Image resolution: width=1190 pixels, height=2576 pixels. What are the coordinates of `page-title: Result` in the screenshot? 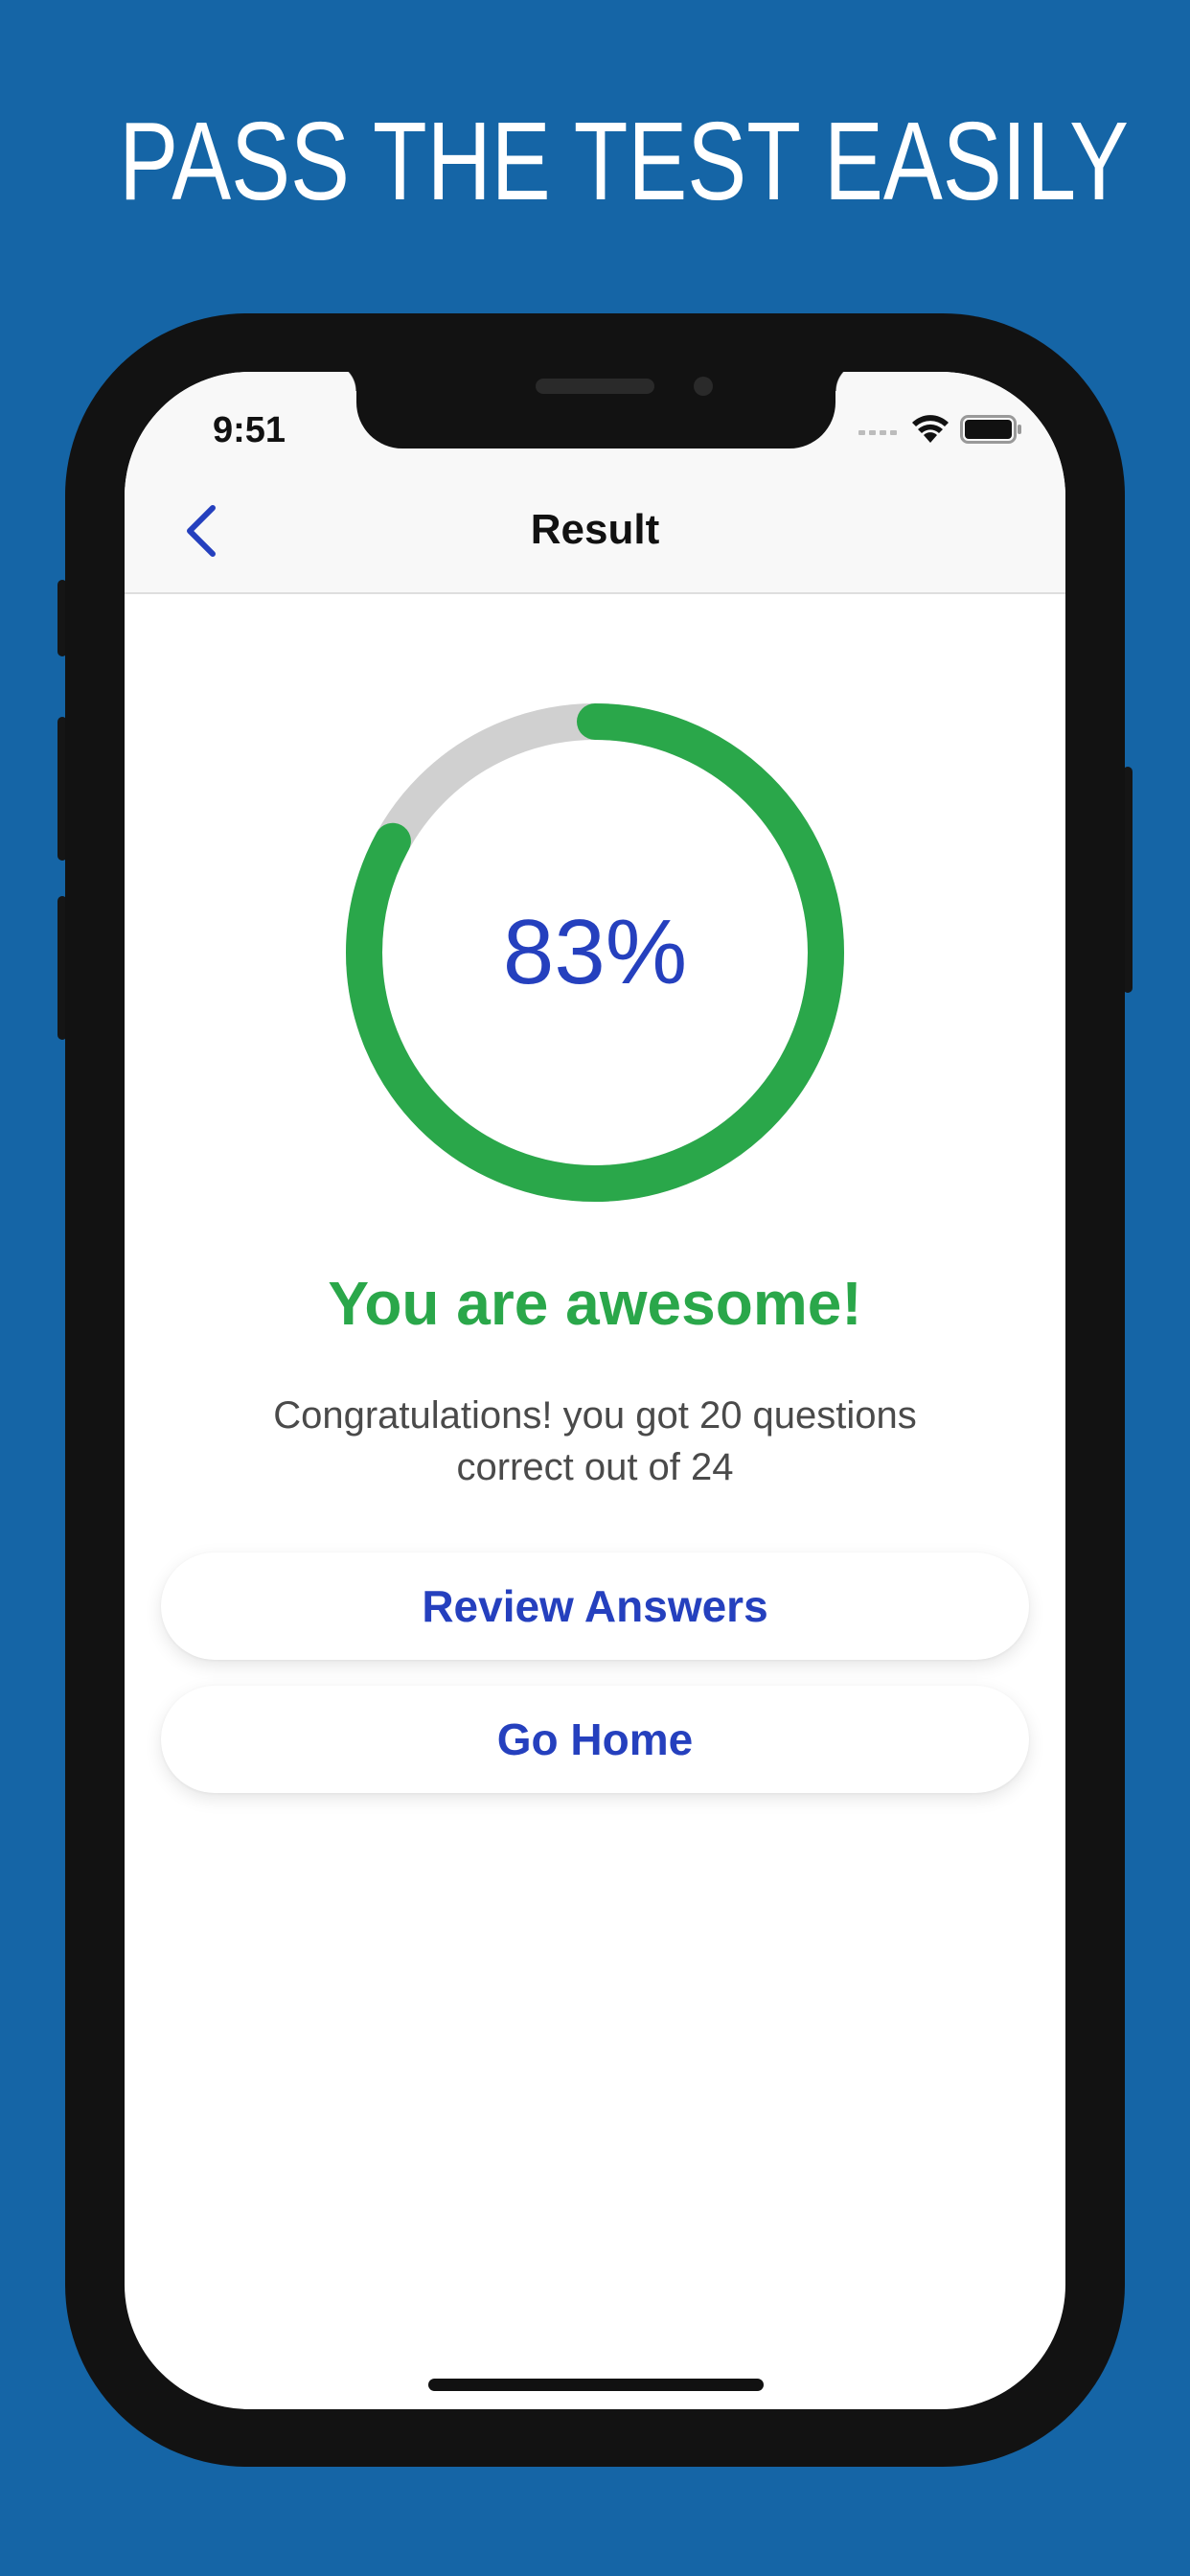 It's located at (595, 529).